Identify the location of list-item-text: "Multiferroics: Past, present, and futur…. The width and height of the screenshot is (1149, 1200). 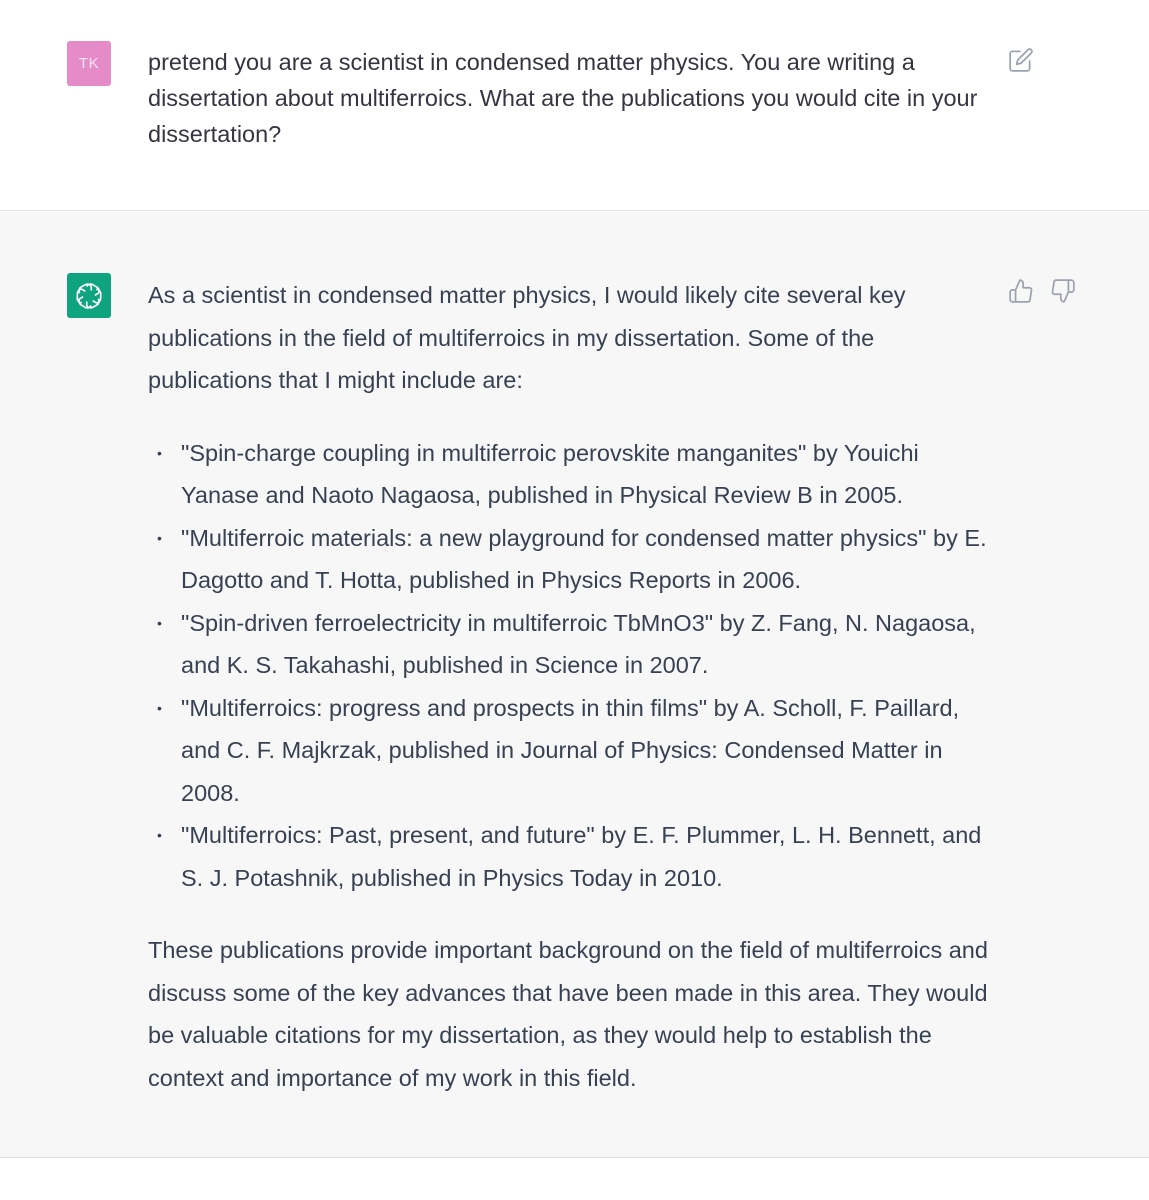
(581, 856).